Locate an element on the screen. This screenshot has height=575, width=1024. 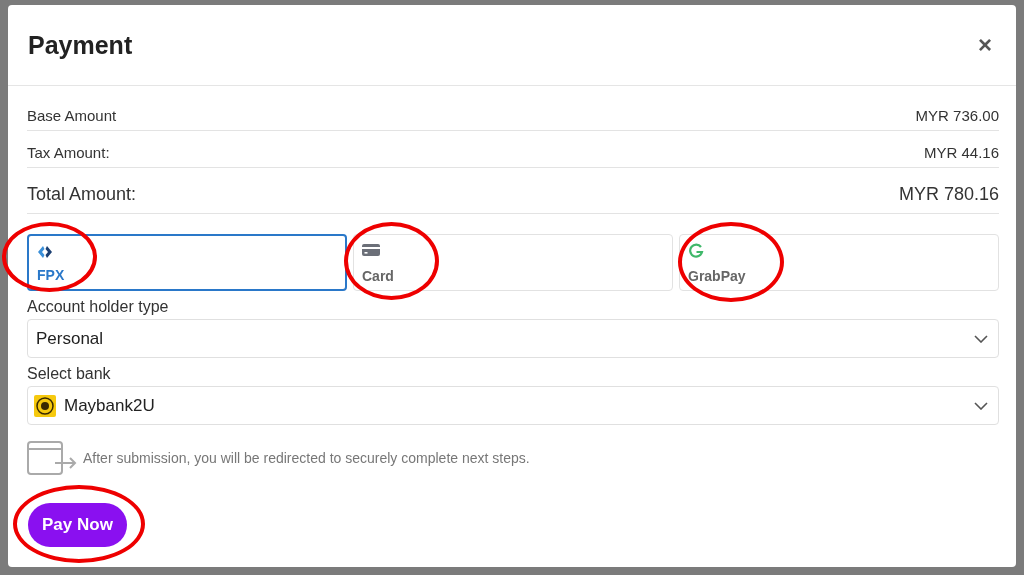
card-icon is located at coordinates (371, 250).